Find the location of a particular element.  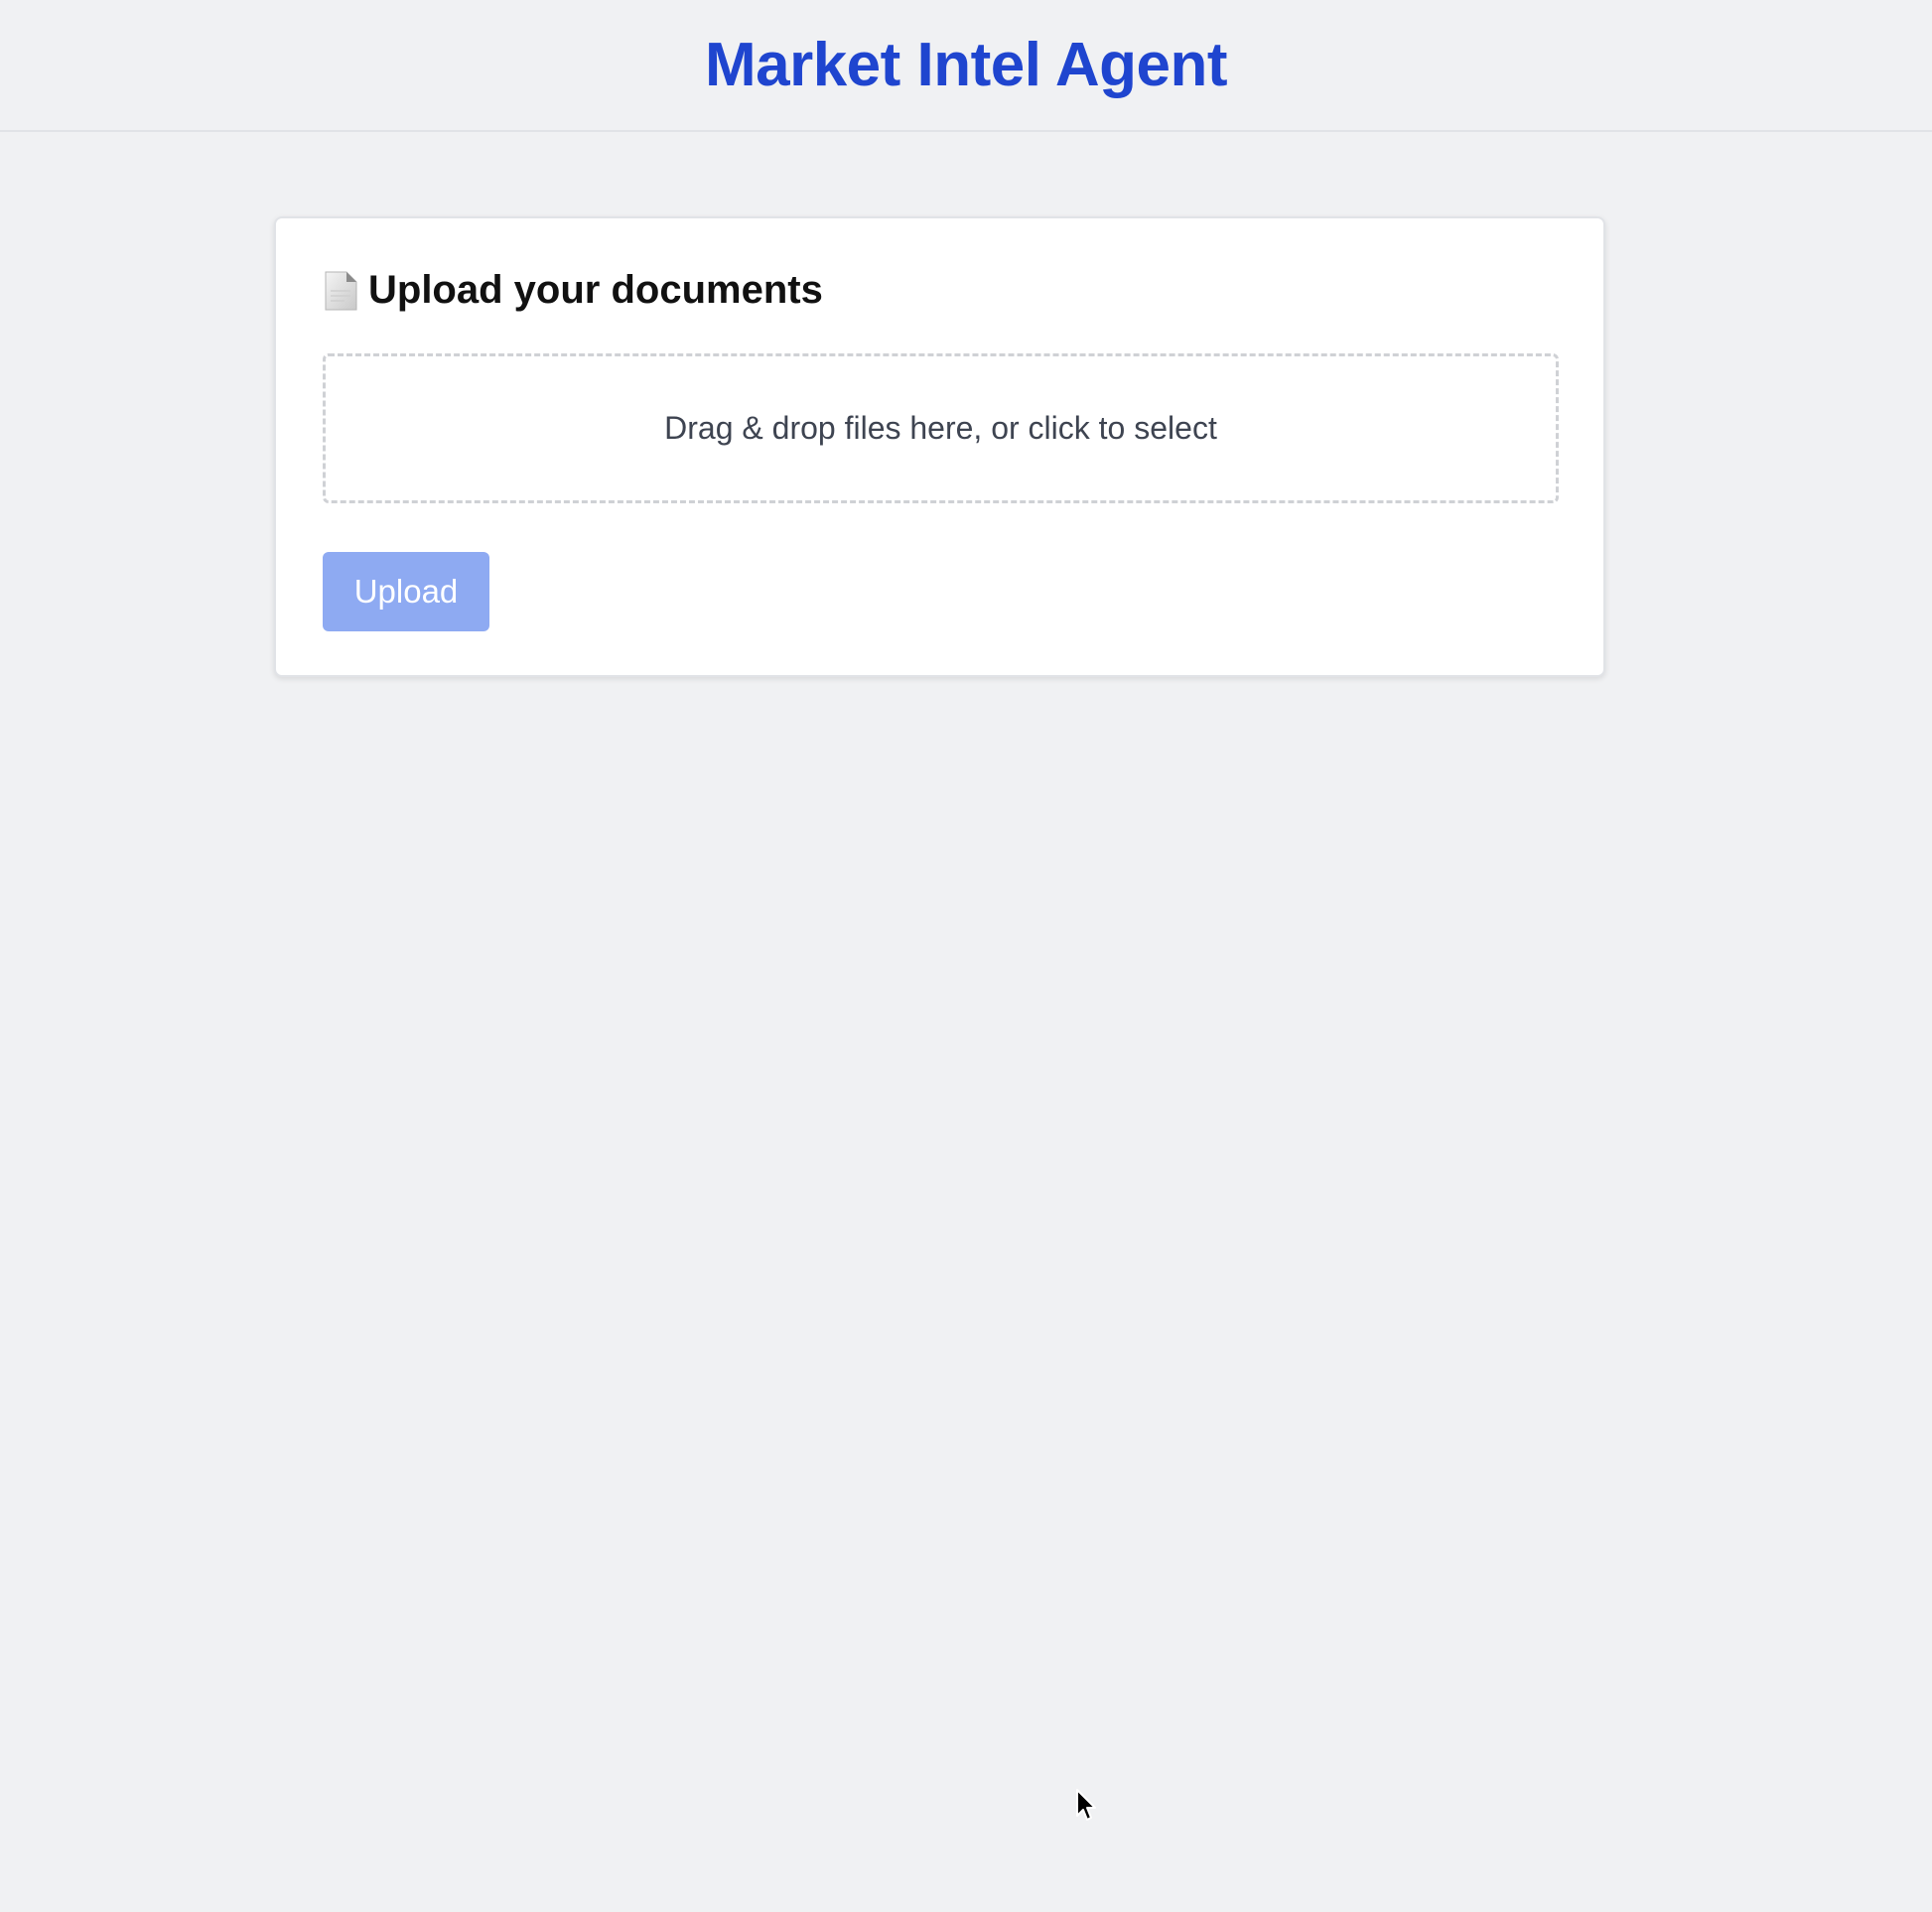

upload-button: Upload is located at coordinates (406, 591).